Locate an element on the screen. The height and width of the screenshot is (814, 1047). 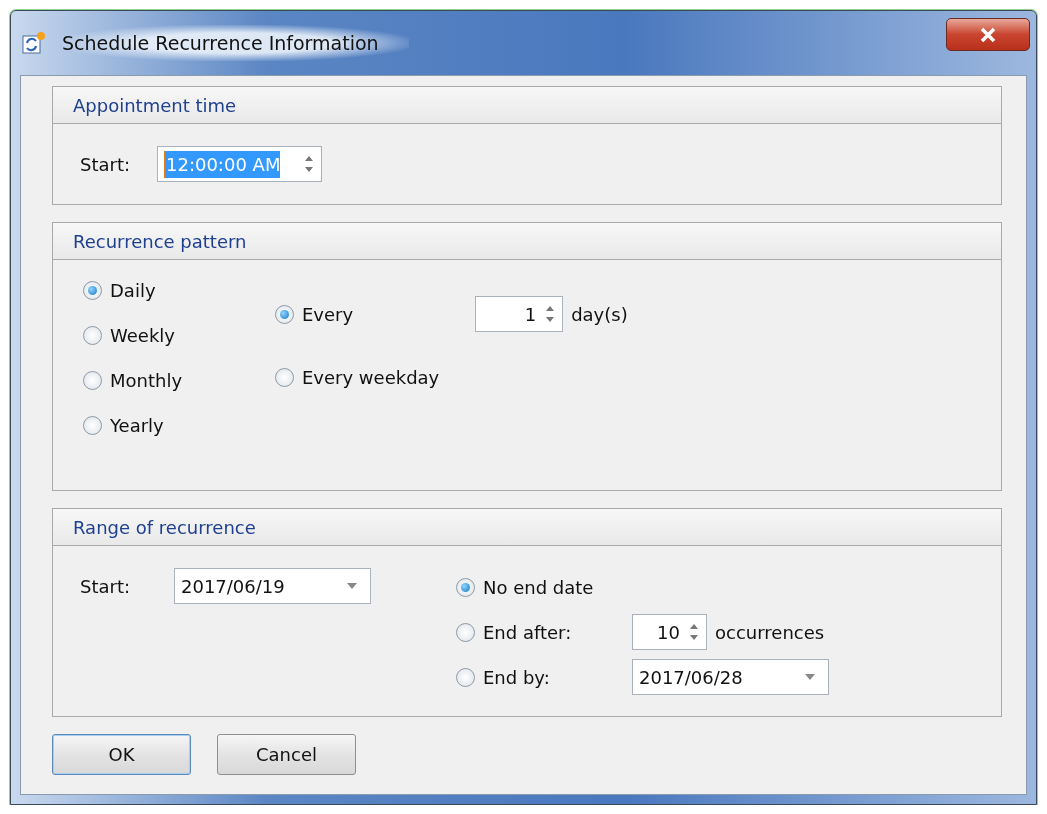
radio-button: Yearly is located at coordinates (179, 425).